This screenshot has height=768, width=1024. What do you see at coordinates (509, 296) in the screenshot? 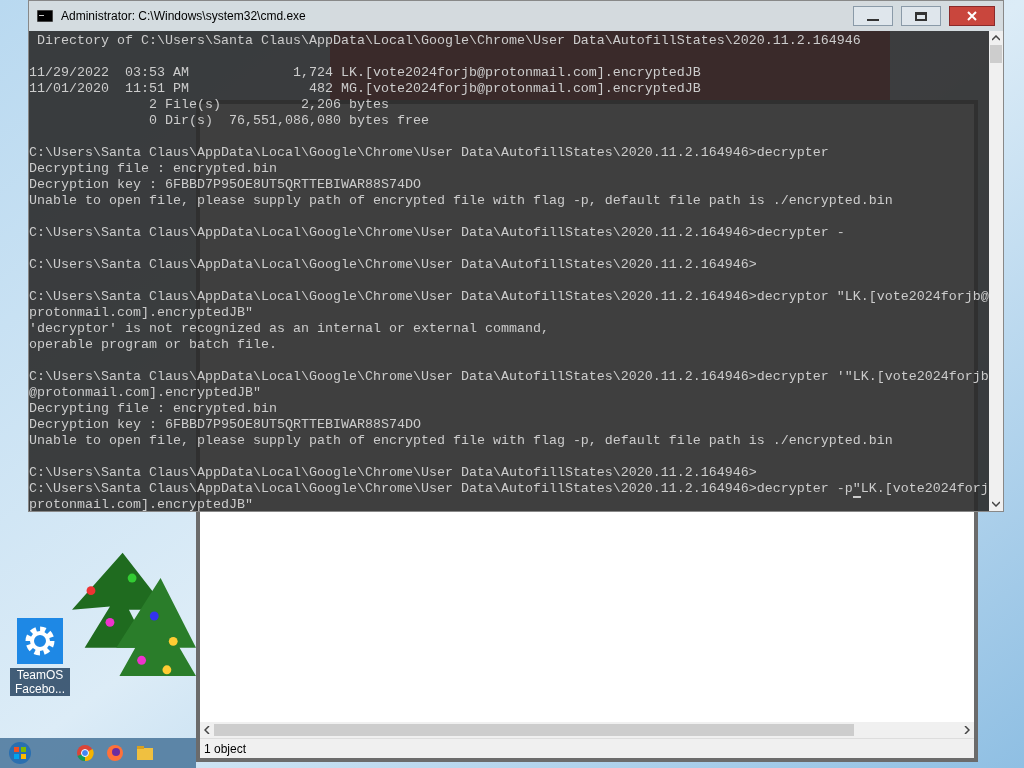
I see `console-line: C:\Users\Santa Claus\AppData\Local\Google\Chrome\User Data\AutofillStates\2020.11.2.164946>decryptor "LK.[vote2024forjb@` at bounding box center [509, 296].